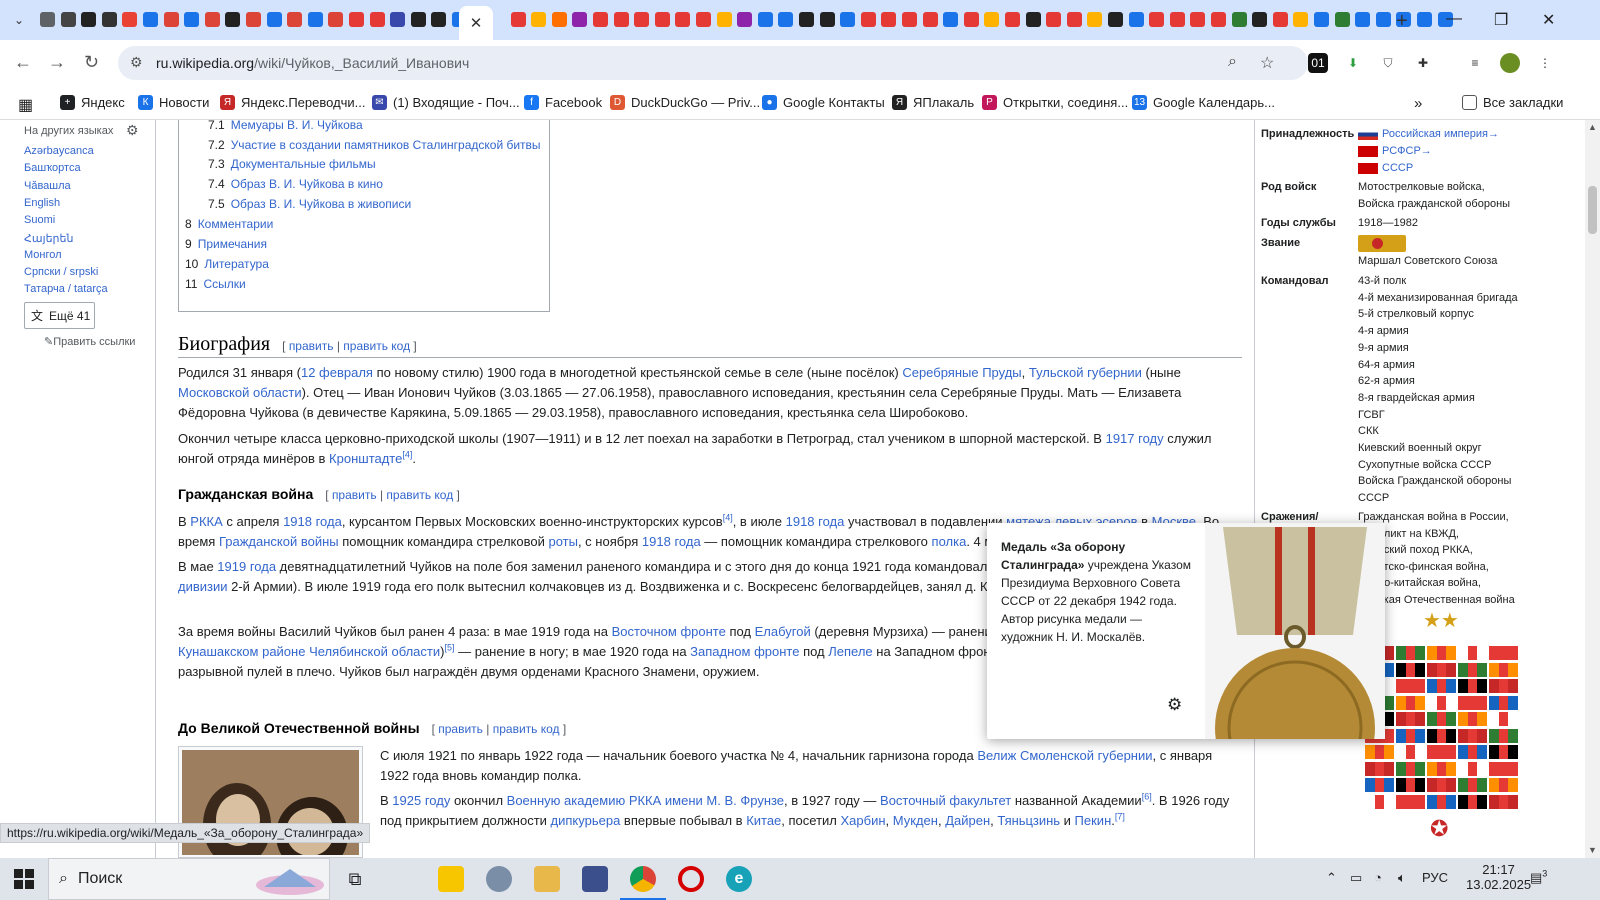 The image size is (1600, 900). I want to click on inline-link: Военную академию РККА имени М. В. Фрунзе, so click(645, 800).